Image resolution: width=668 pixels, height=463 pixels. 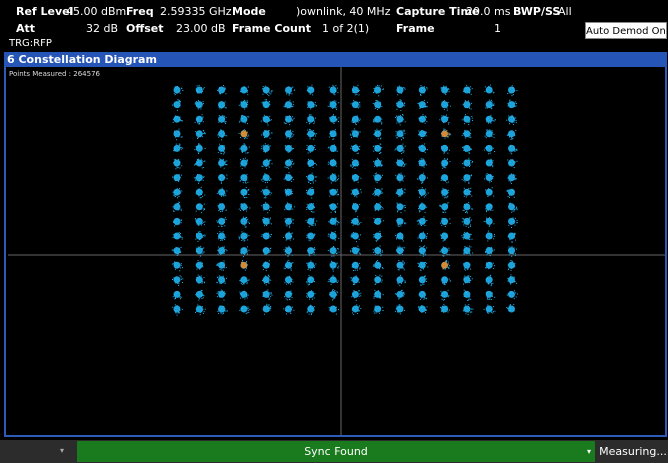 I want to click on dropdown-arrow-icon: ▾, so click(x=62, y=450).